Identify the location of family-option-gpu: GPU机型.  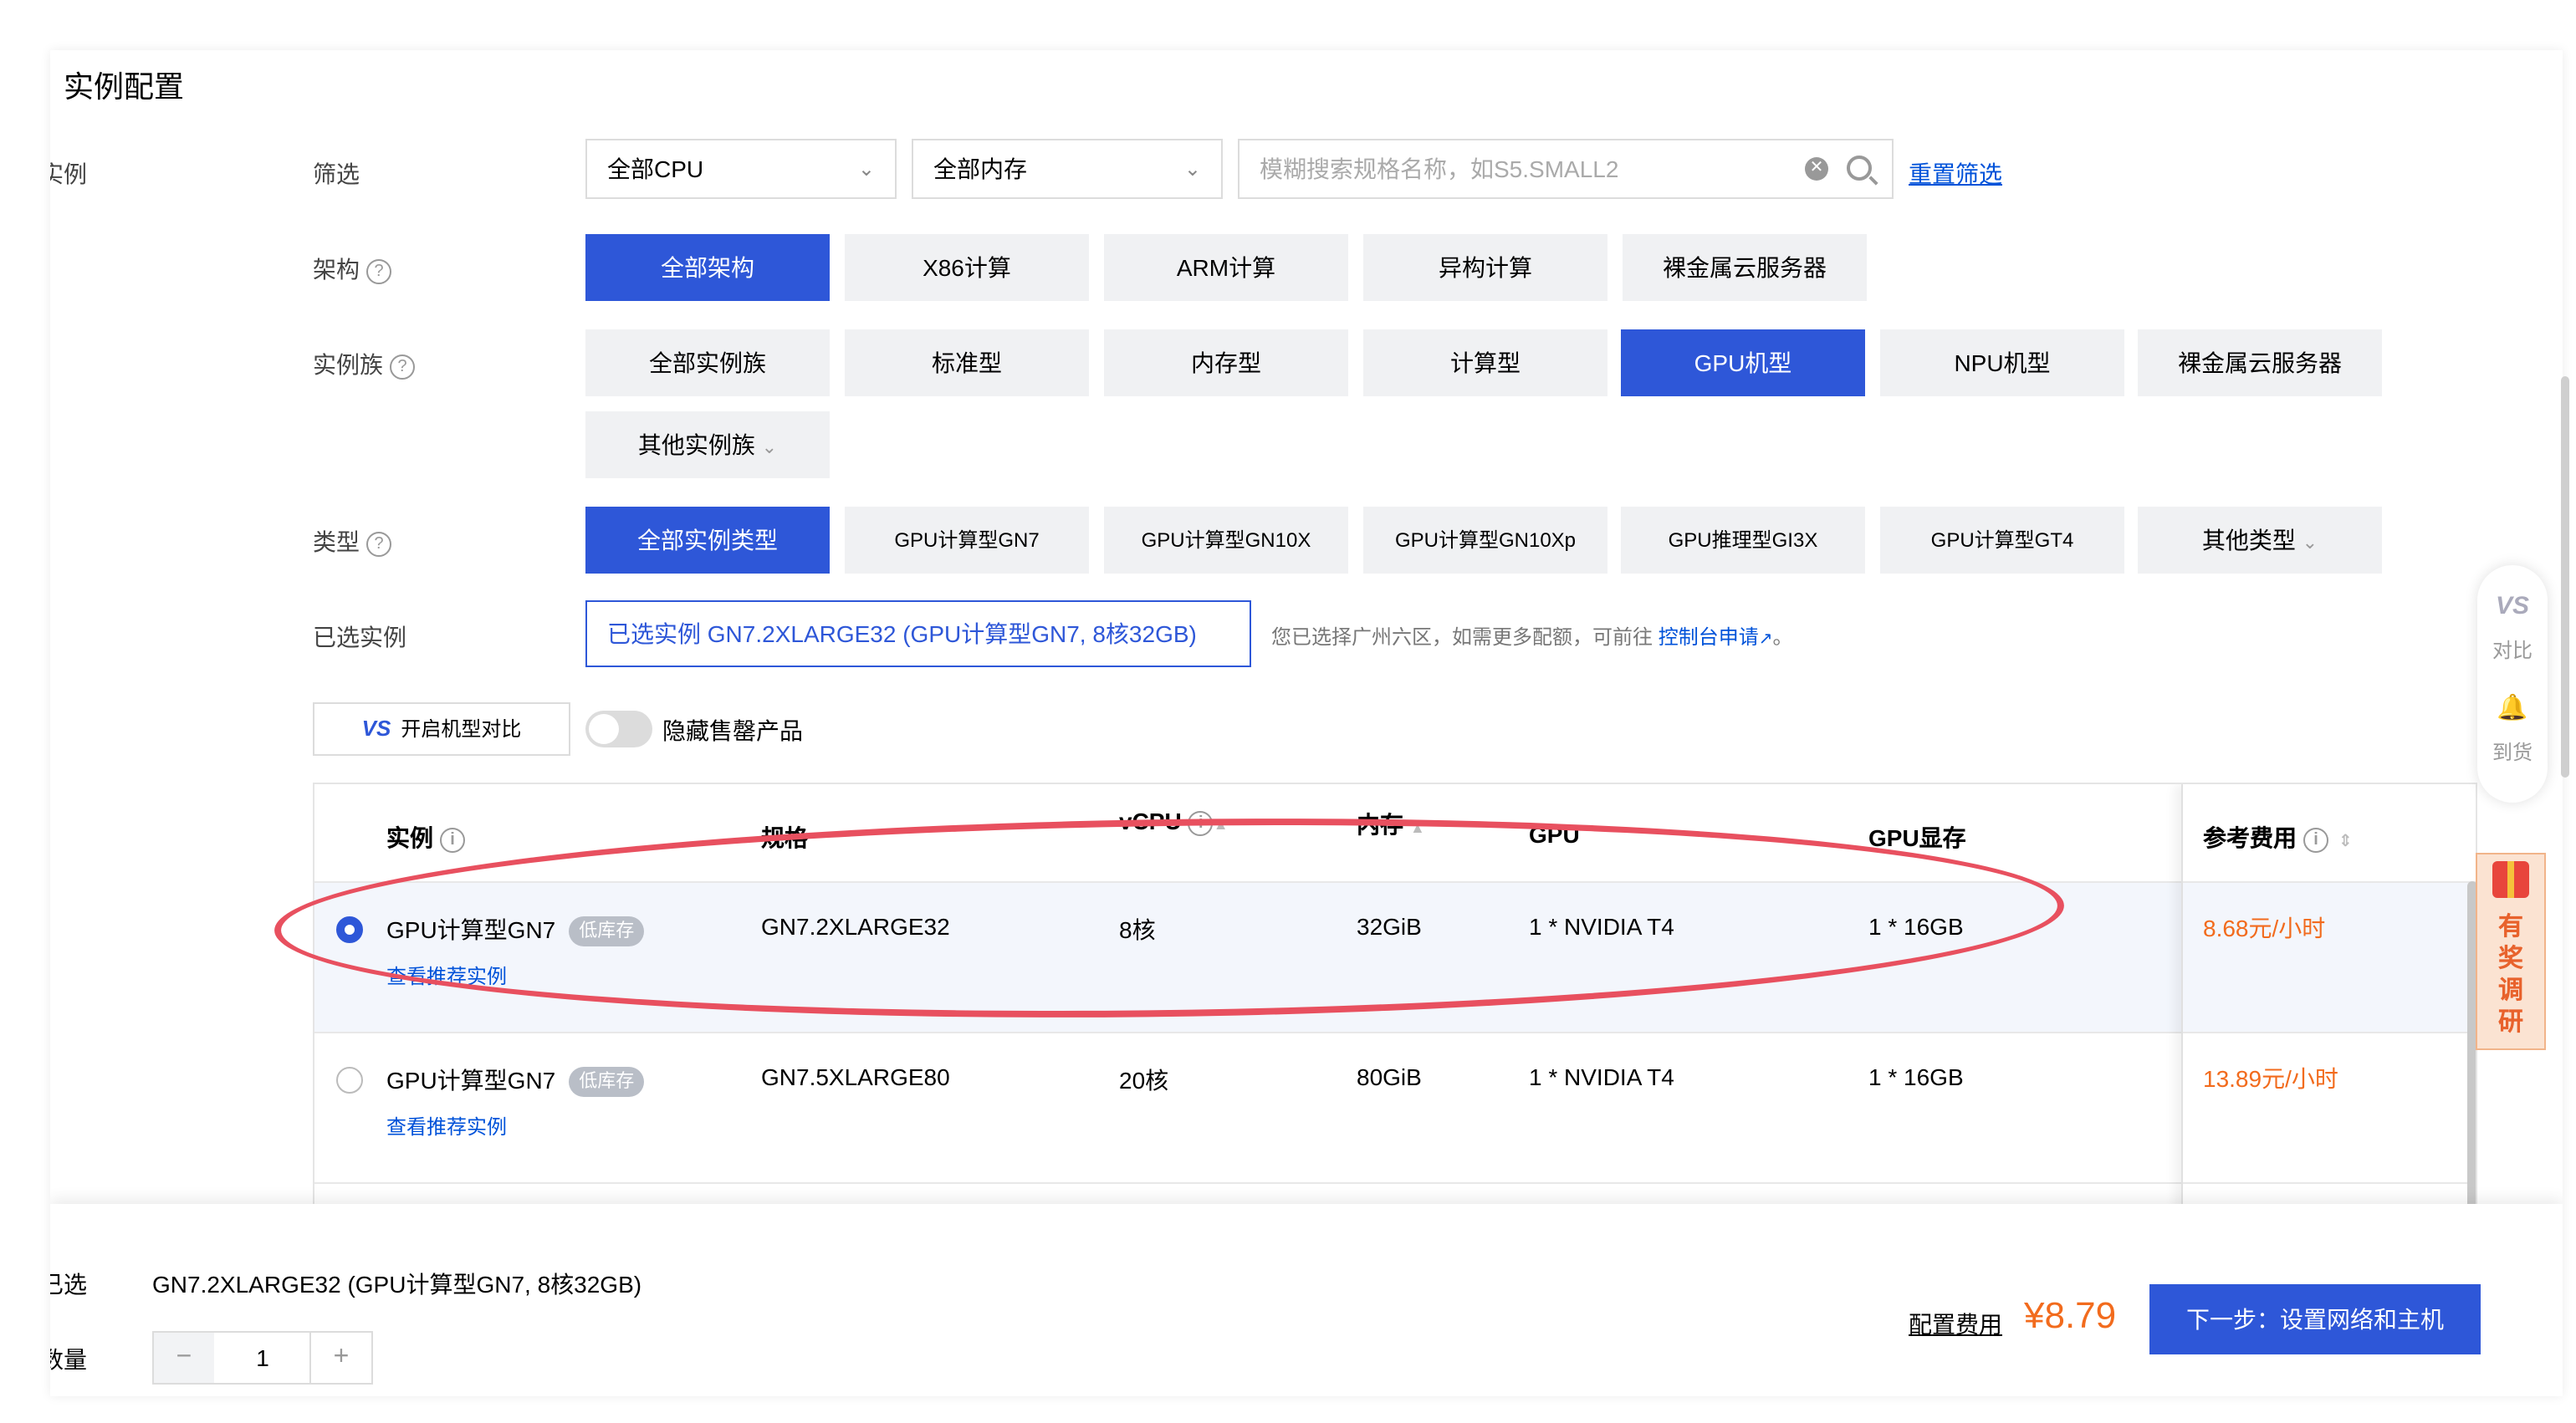
(1743, 362).